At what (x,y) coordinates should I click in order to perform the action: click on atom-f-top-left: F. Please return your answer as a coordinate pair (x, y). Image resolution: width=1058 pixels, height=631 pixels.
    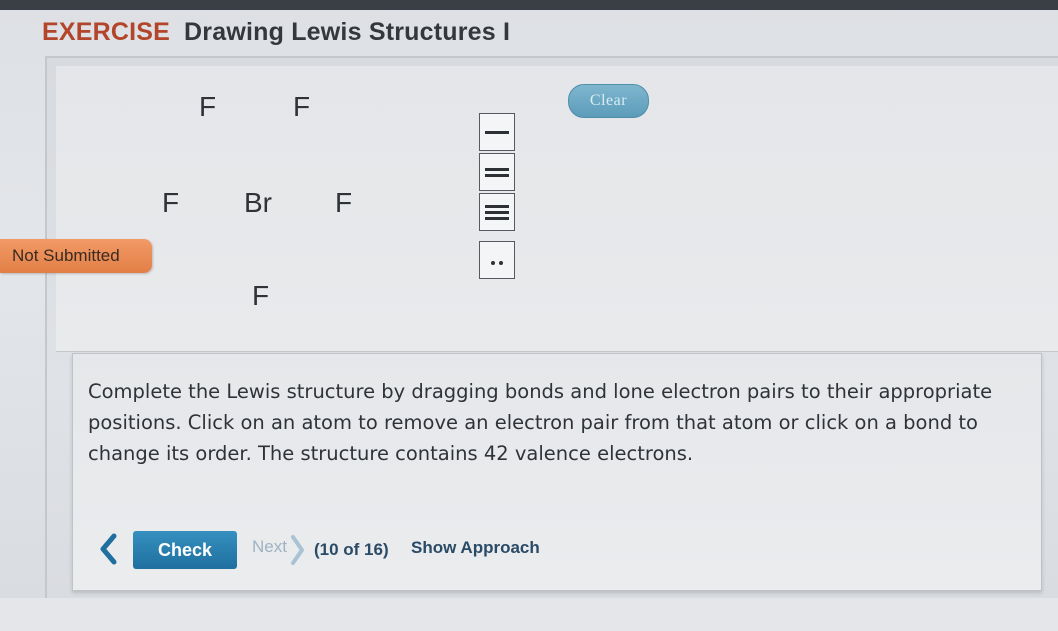
    Looking at the image, I should click on (207, 107).